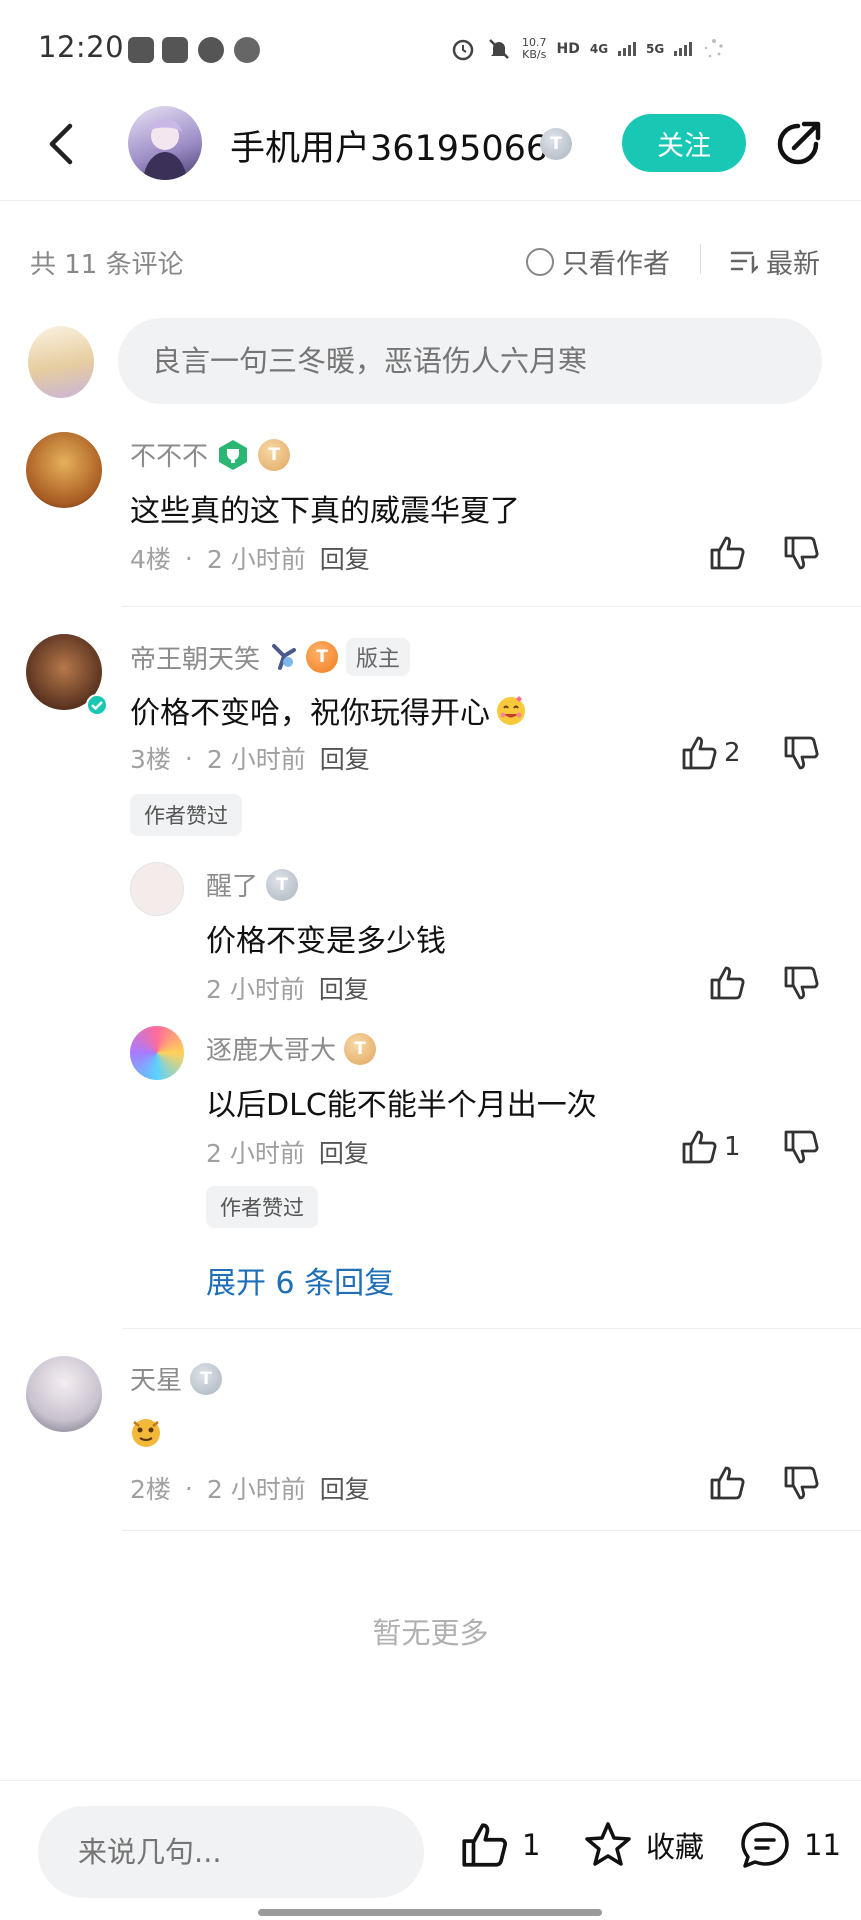  I want to click on network-4g-label: 4G, so click(599, 49).